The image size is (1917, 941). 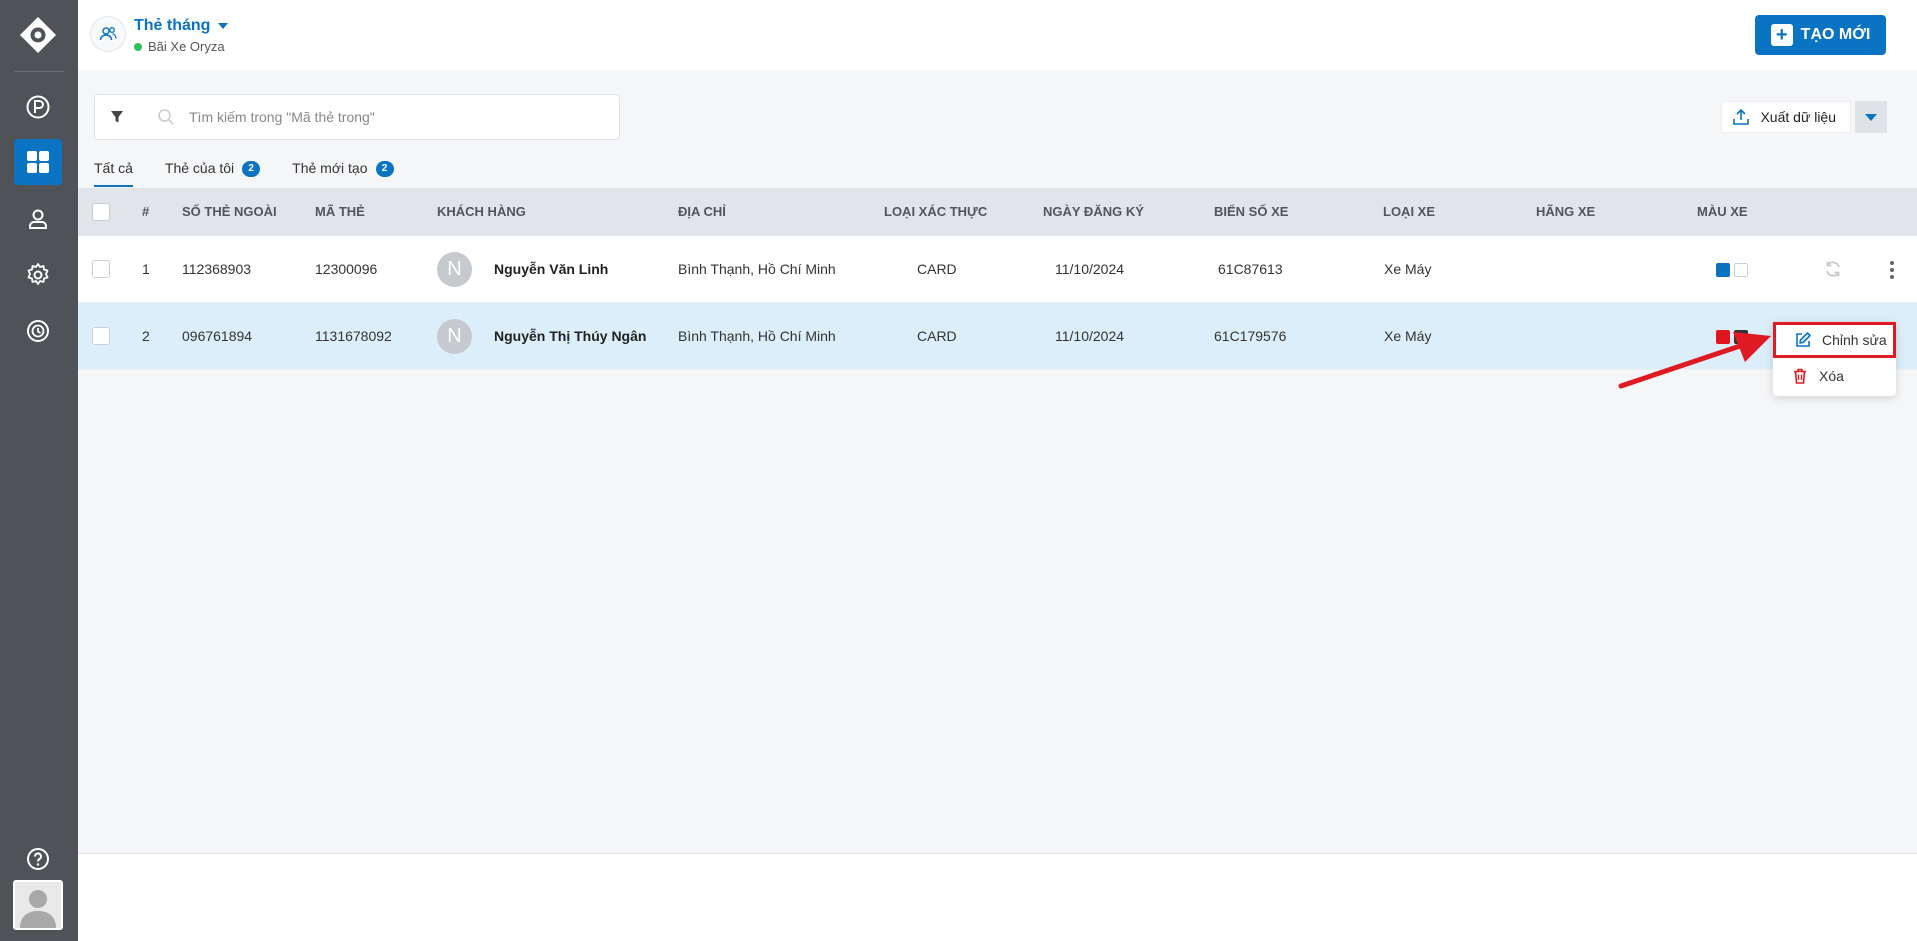 I want to click on sync-button, so click(x=1833, y=271).